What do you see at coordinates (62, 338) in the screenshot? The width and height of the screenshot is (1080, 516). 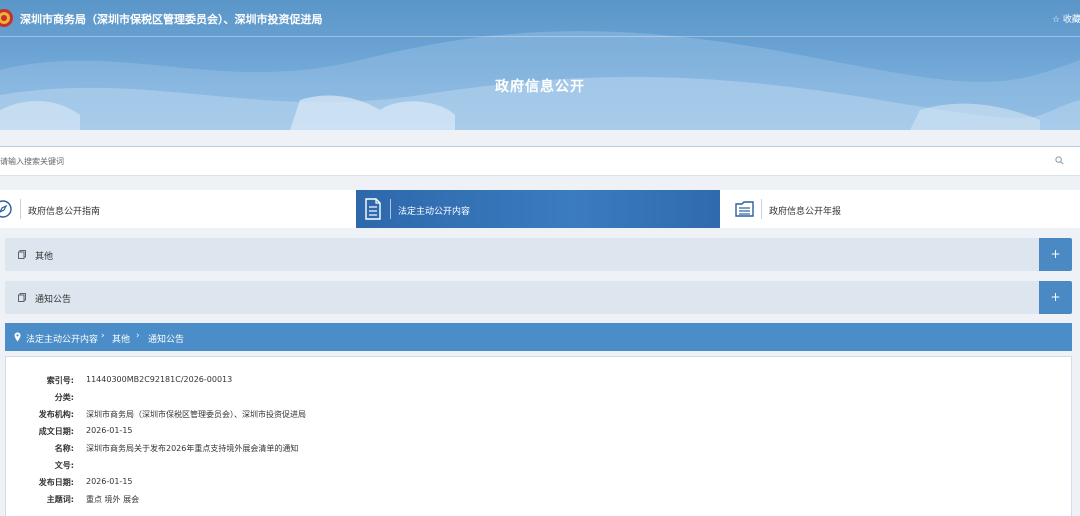 I see `breadcrumb-item: 法定主动公开内容` at bounding box center [62, 338].